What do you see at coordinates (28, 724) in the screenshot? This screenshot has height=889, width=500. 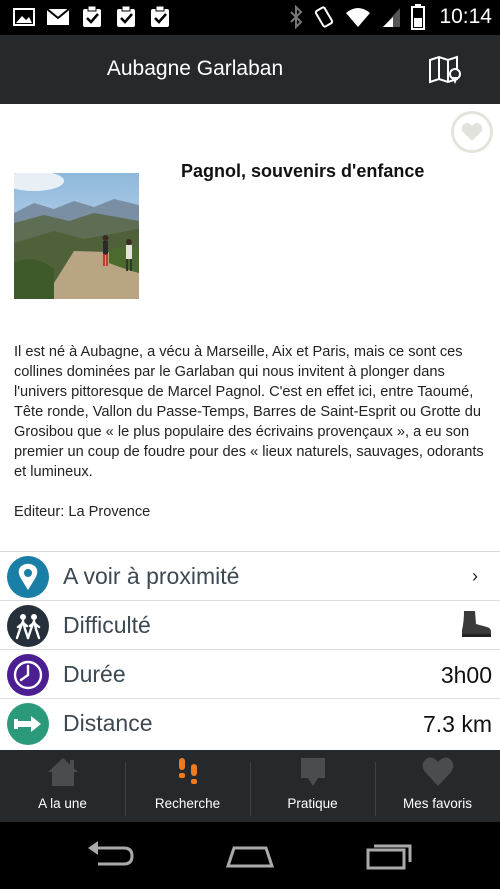 I see `arrow-right-icon` at bounding box center [28, 724].